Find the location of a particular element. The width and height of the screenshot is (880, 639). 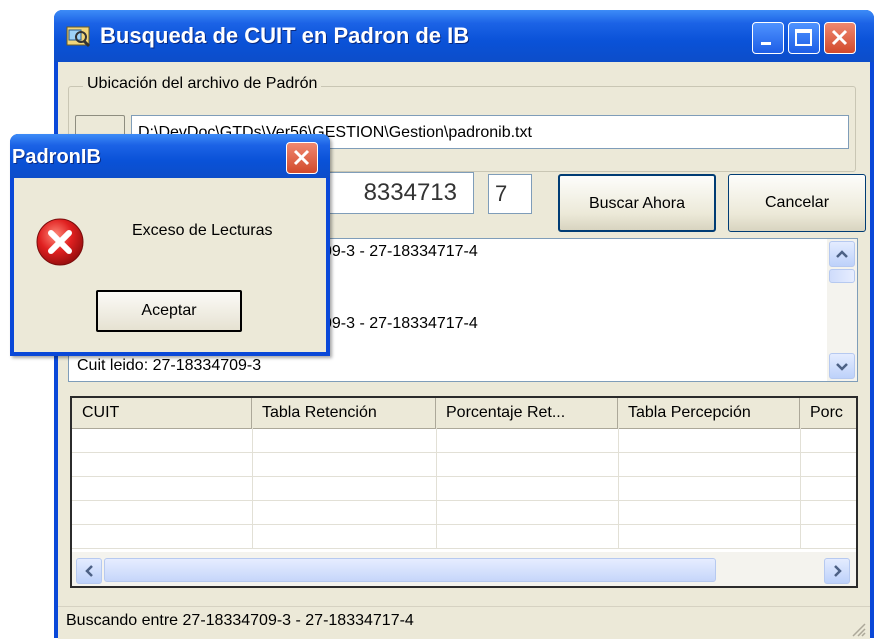

close-button is located at coordinates (840, 38).